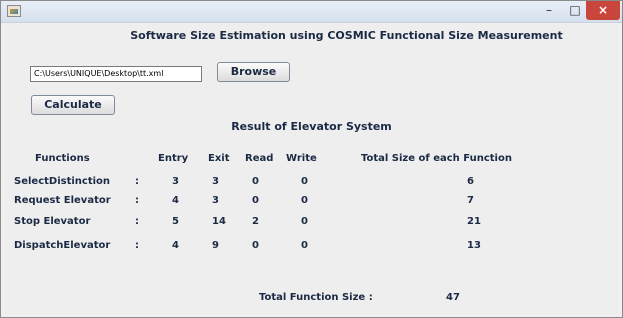 Image resolution: width=623 pixels, height=318 pixels. Describe the element at coordinates (311, 126) in the screenshot. I see `result-title: Result of Elevator System` at that location.